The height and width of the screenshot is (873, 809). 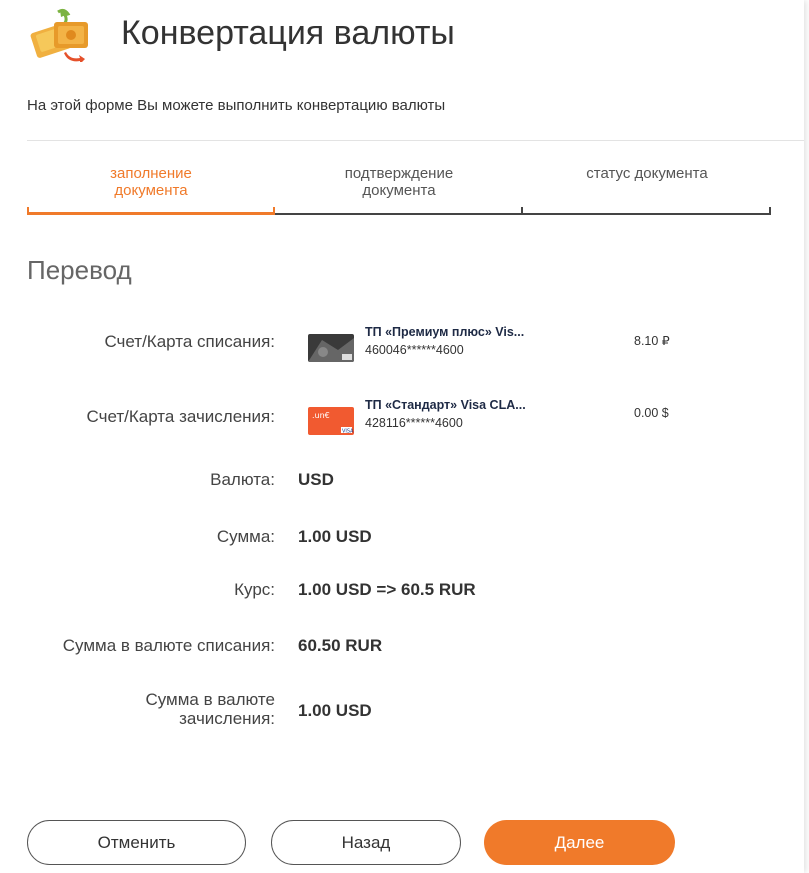 What do you see at coordinates (414, 423) in the screenshot?
I see `credit-card-number: 428116******4600` at bounding box center [414, 423].